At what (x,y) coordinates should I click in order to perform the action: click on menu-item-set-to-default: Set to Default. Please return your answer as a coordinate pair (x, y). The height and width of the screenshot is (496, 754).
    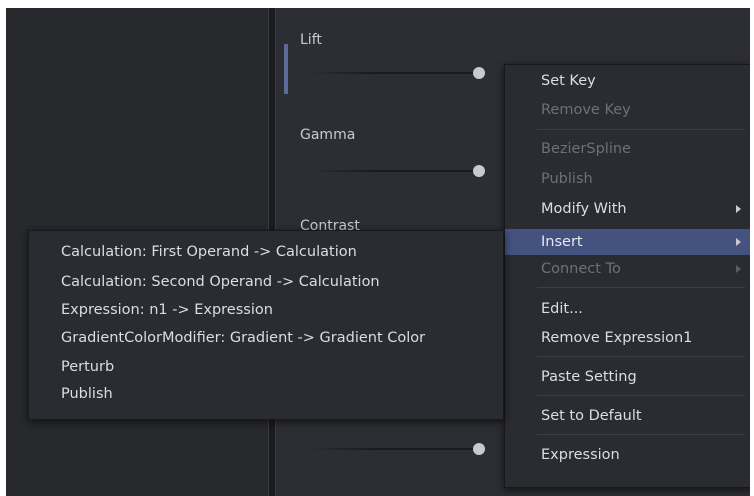
    Looking at the image, I should click on (627, 416).